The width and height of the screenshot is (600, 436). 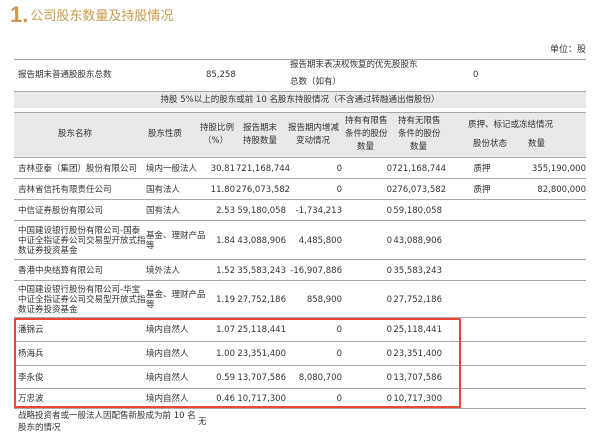 What do you see at coordinates (260, 141) in the screenshot?
I see `col-shares-header-2: 持股数量` at bounding box center [260, 141].